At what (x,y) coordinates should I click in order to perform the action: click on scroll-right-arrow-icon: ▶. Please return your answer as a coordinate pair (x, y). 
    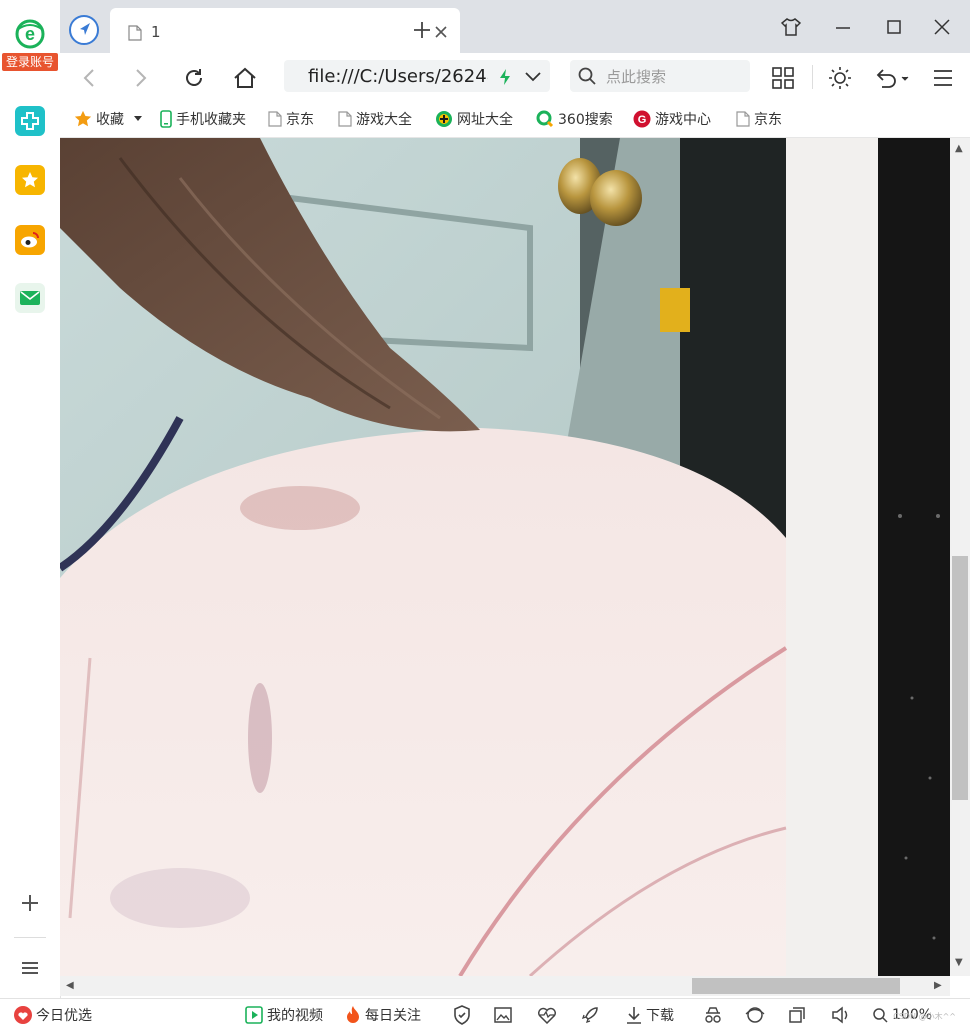
    Looking at the image, I should click on (938, 986).